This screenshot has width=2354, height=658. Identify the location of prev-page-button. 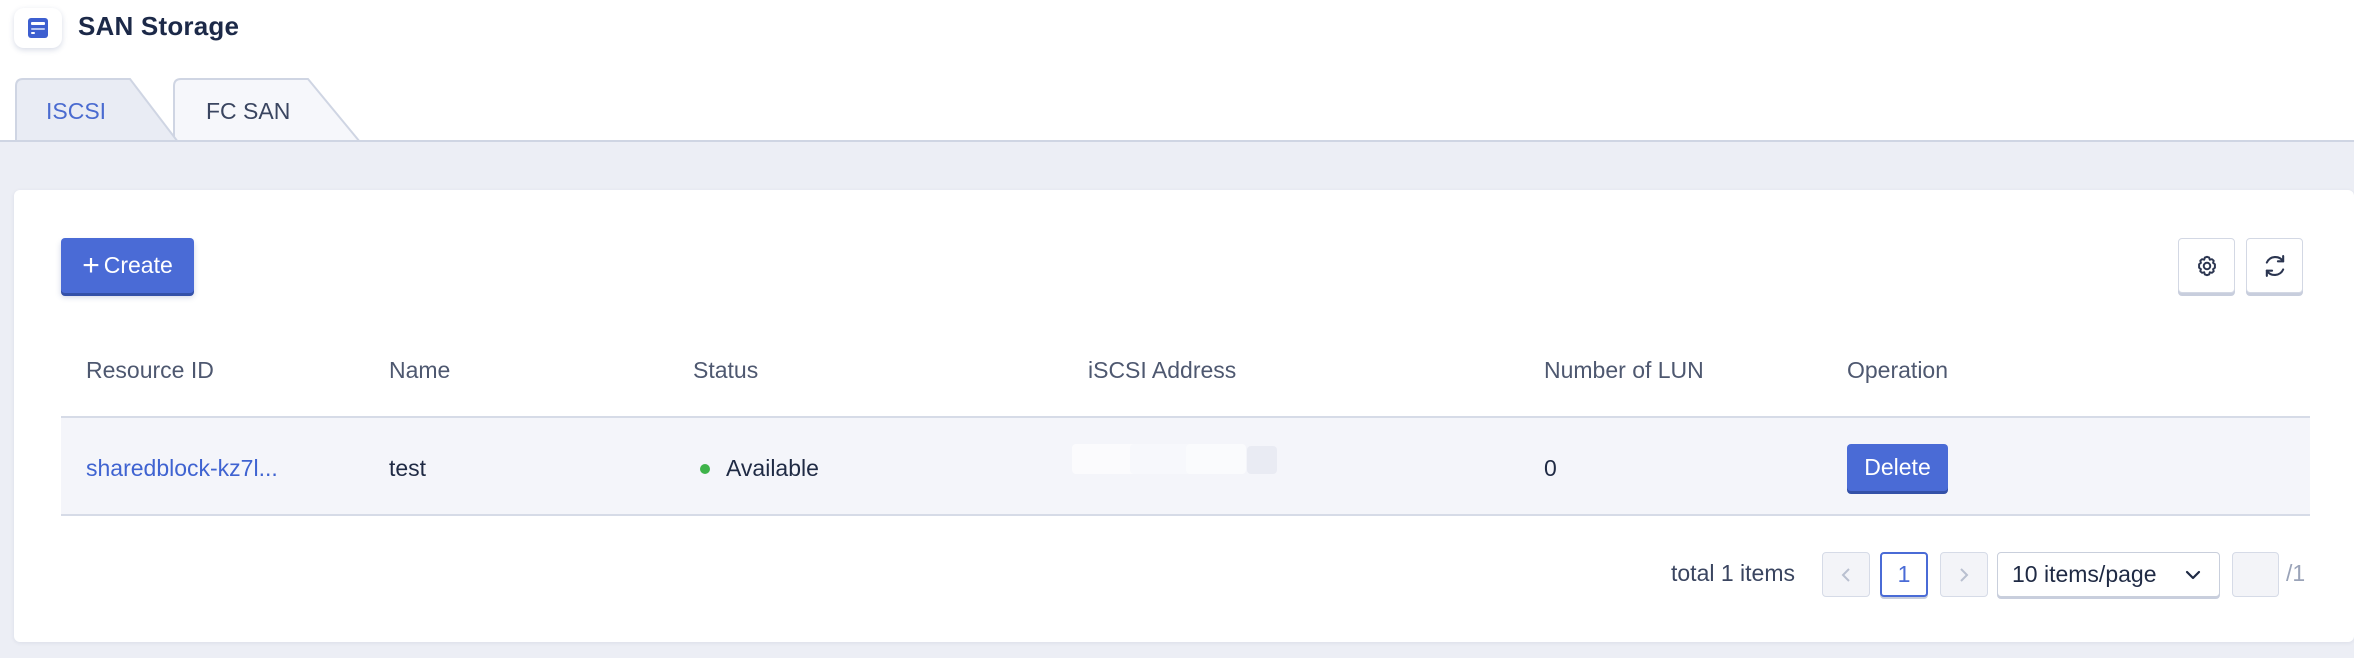
(1846, 574).